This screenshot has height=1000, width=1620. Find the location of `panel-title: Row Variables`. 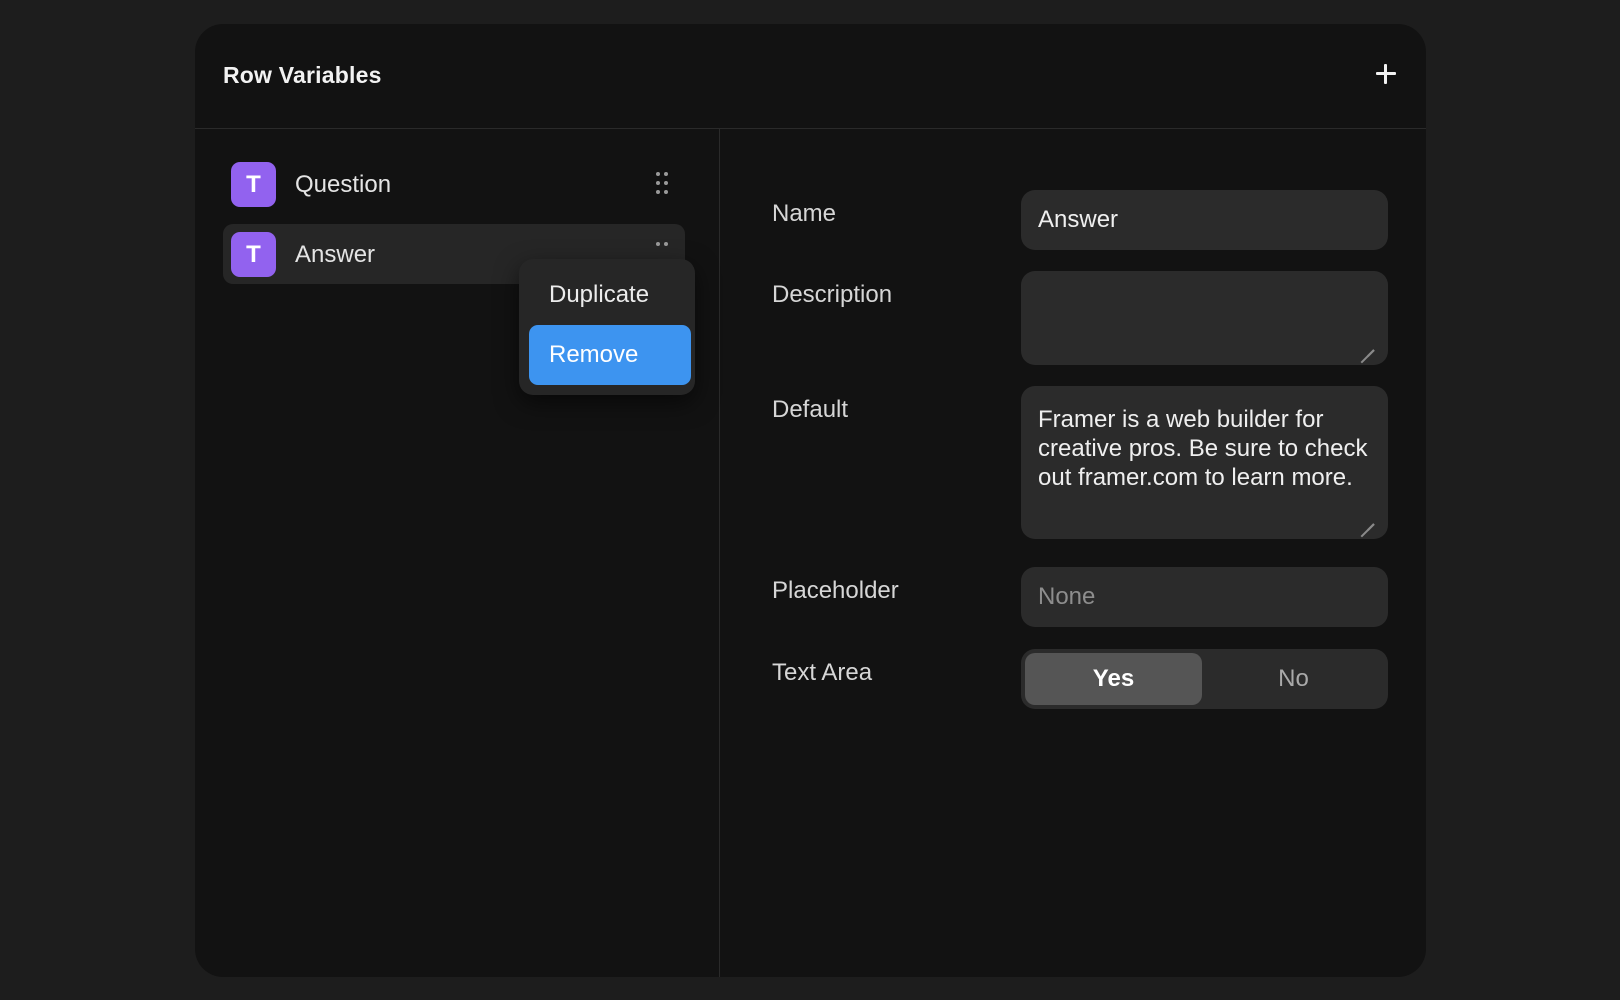

panel-title: Row Variables is located at coordinates (302, 75).